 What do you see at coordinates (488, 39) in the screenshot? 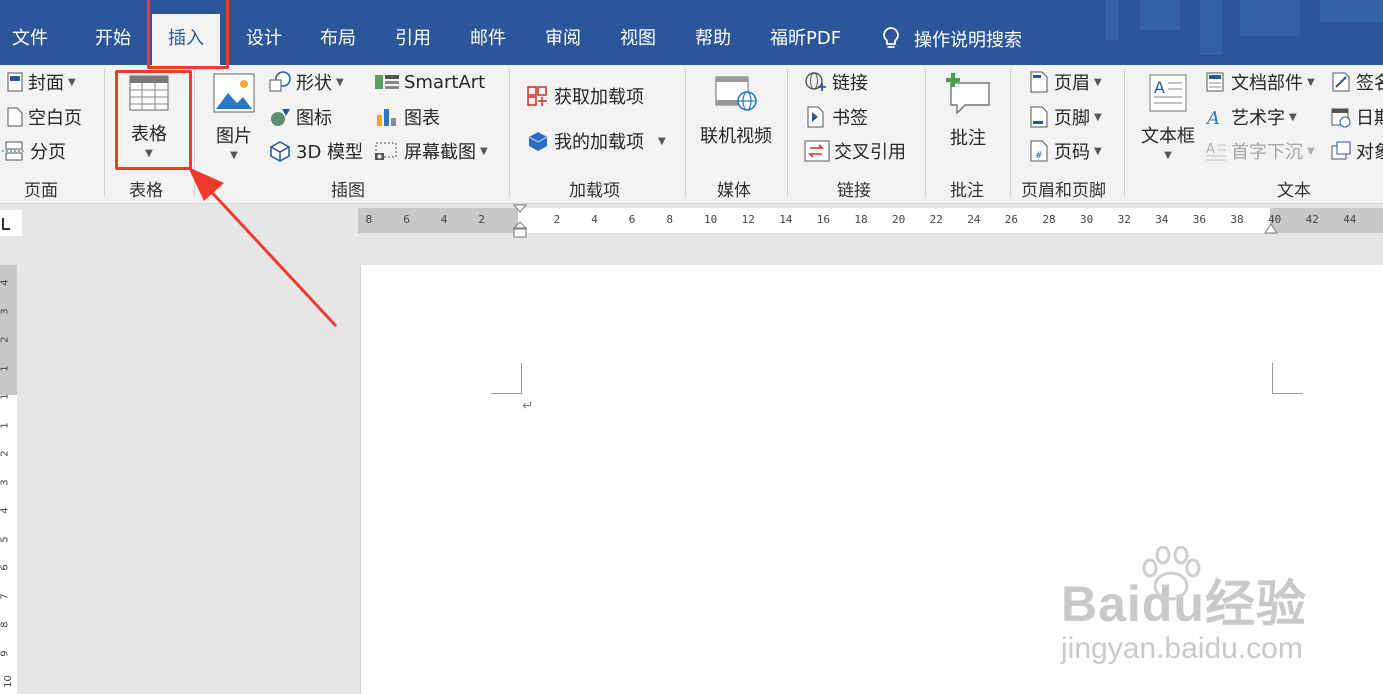
I see `tab-mailings: 邮件` at bounding box center [488, 39].